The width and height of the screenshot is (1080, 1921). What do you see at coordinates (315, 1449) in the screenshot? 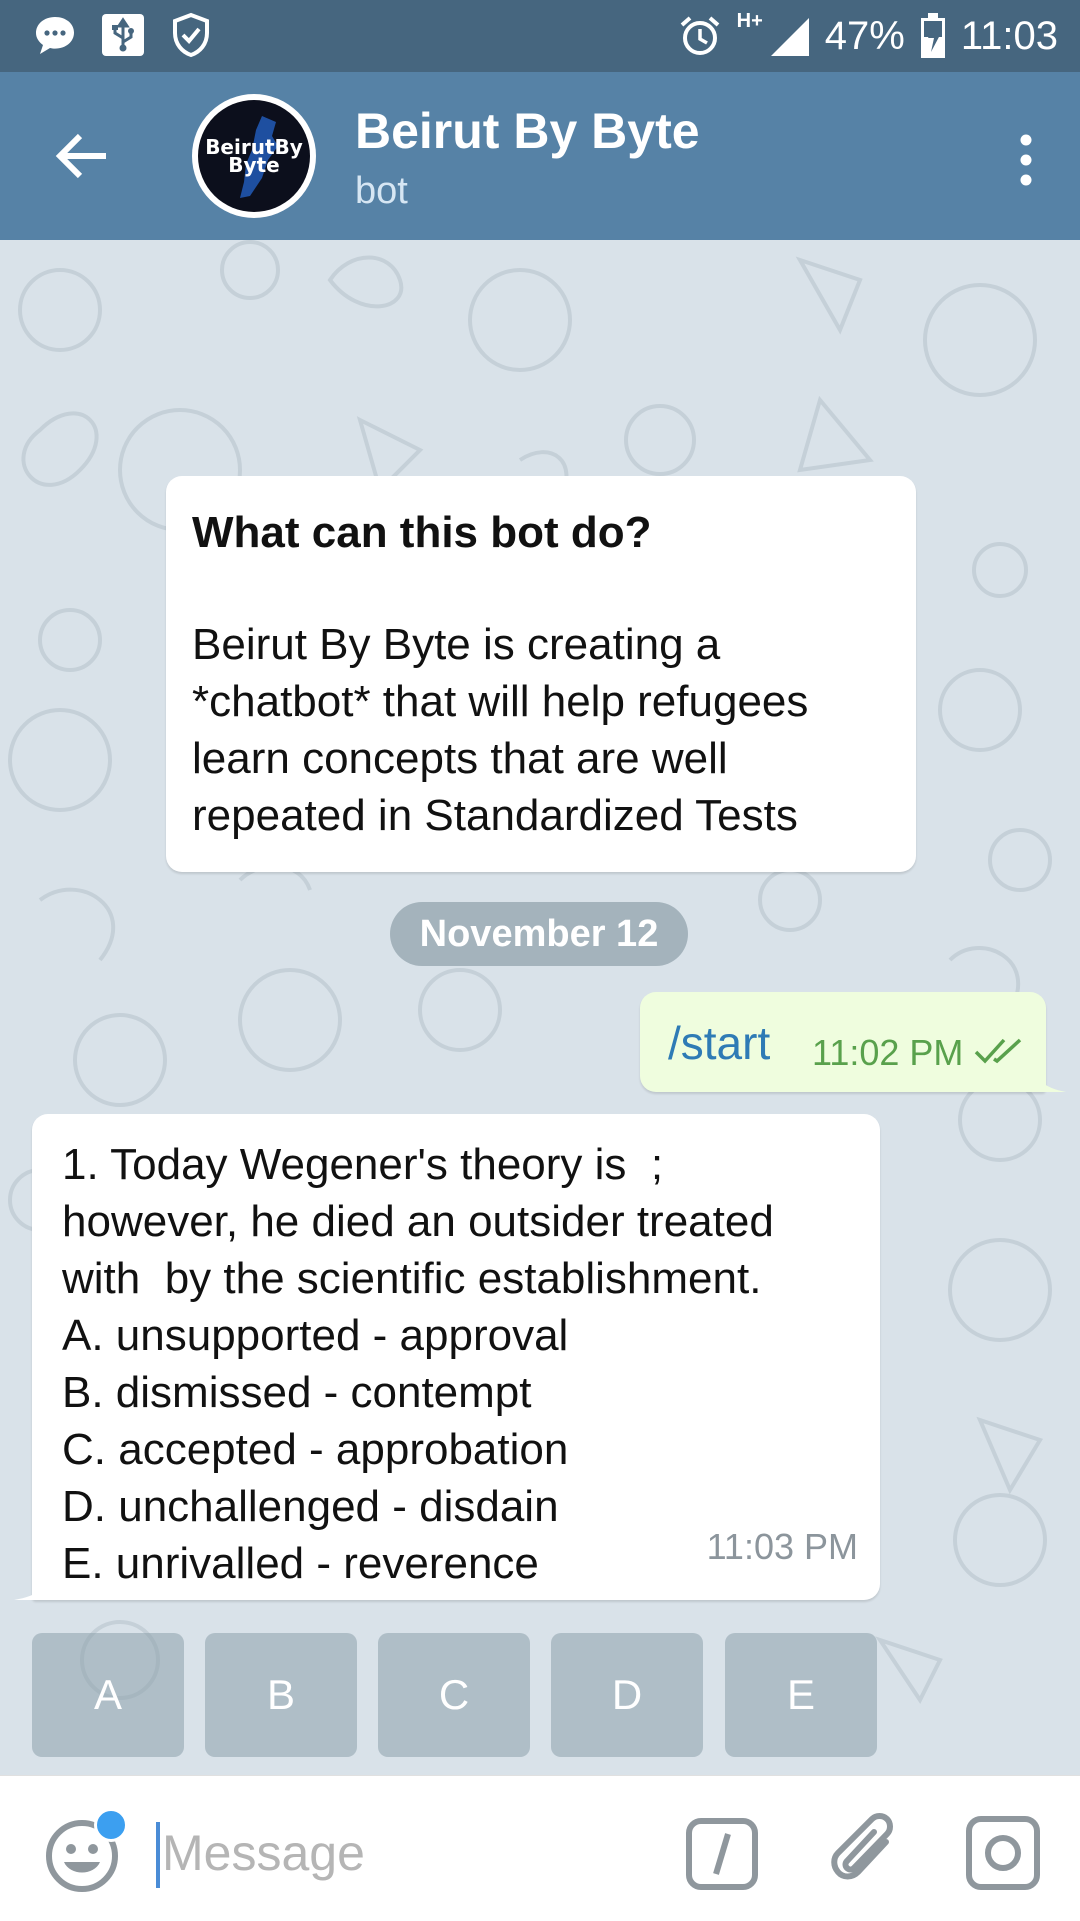
I see `answer-option: C. accepted - approbation` at bounding box center [315, 1449].